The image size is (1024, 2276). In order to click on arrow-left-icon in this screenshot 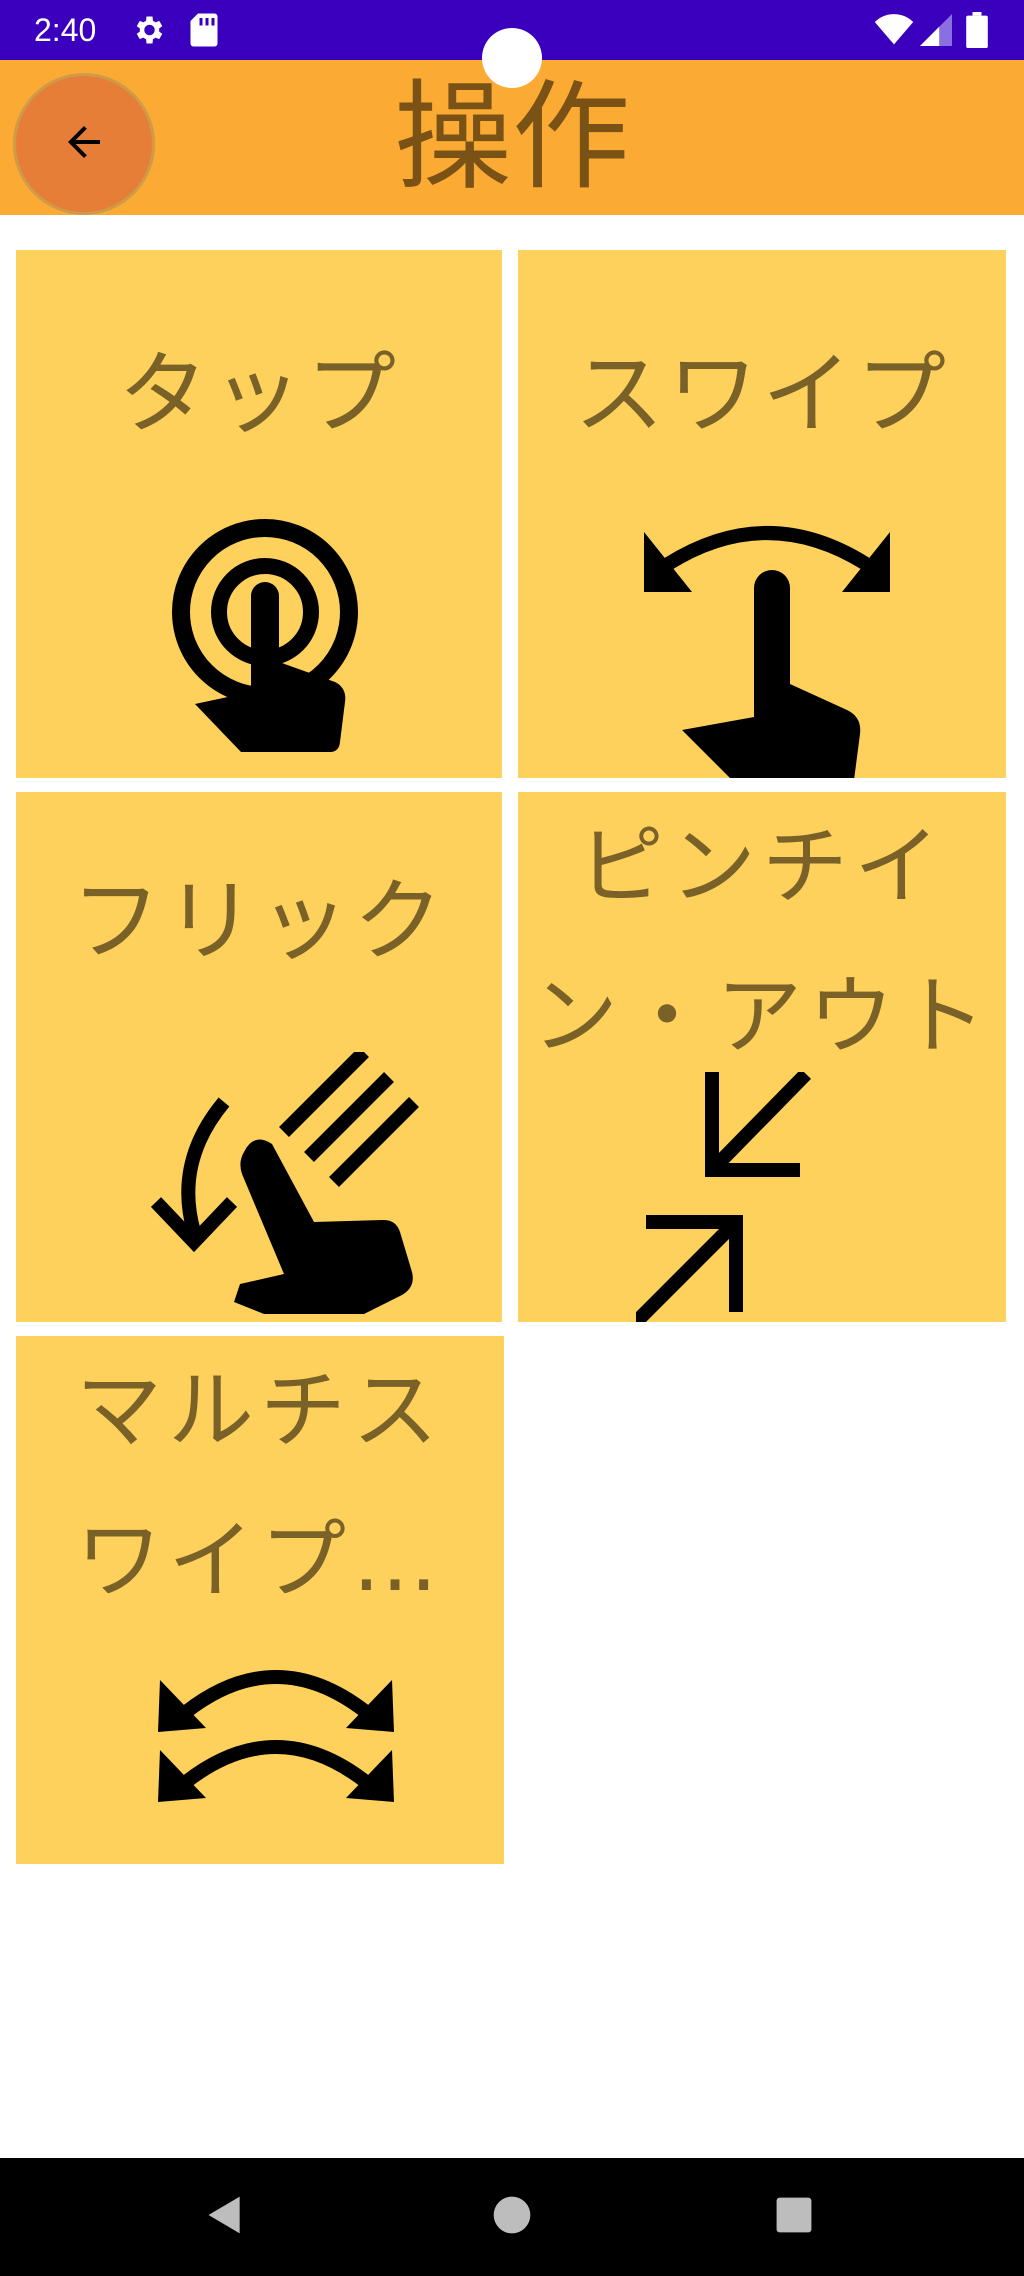, I will do `click(84, 144)`.